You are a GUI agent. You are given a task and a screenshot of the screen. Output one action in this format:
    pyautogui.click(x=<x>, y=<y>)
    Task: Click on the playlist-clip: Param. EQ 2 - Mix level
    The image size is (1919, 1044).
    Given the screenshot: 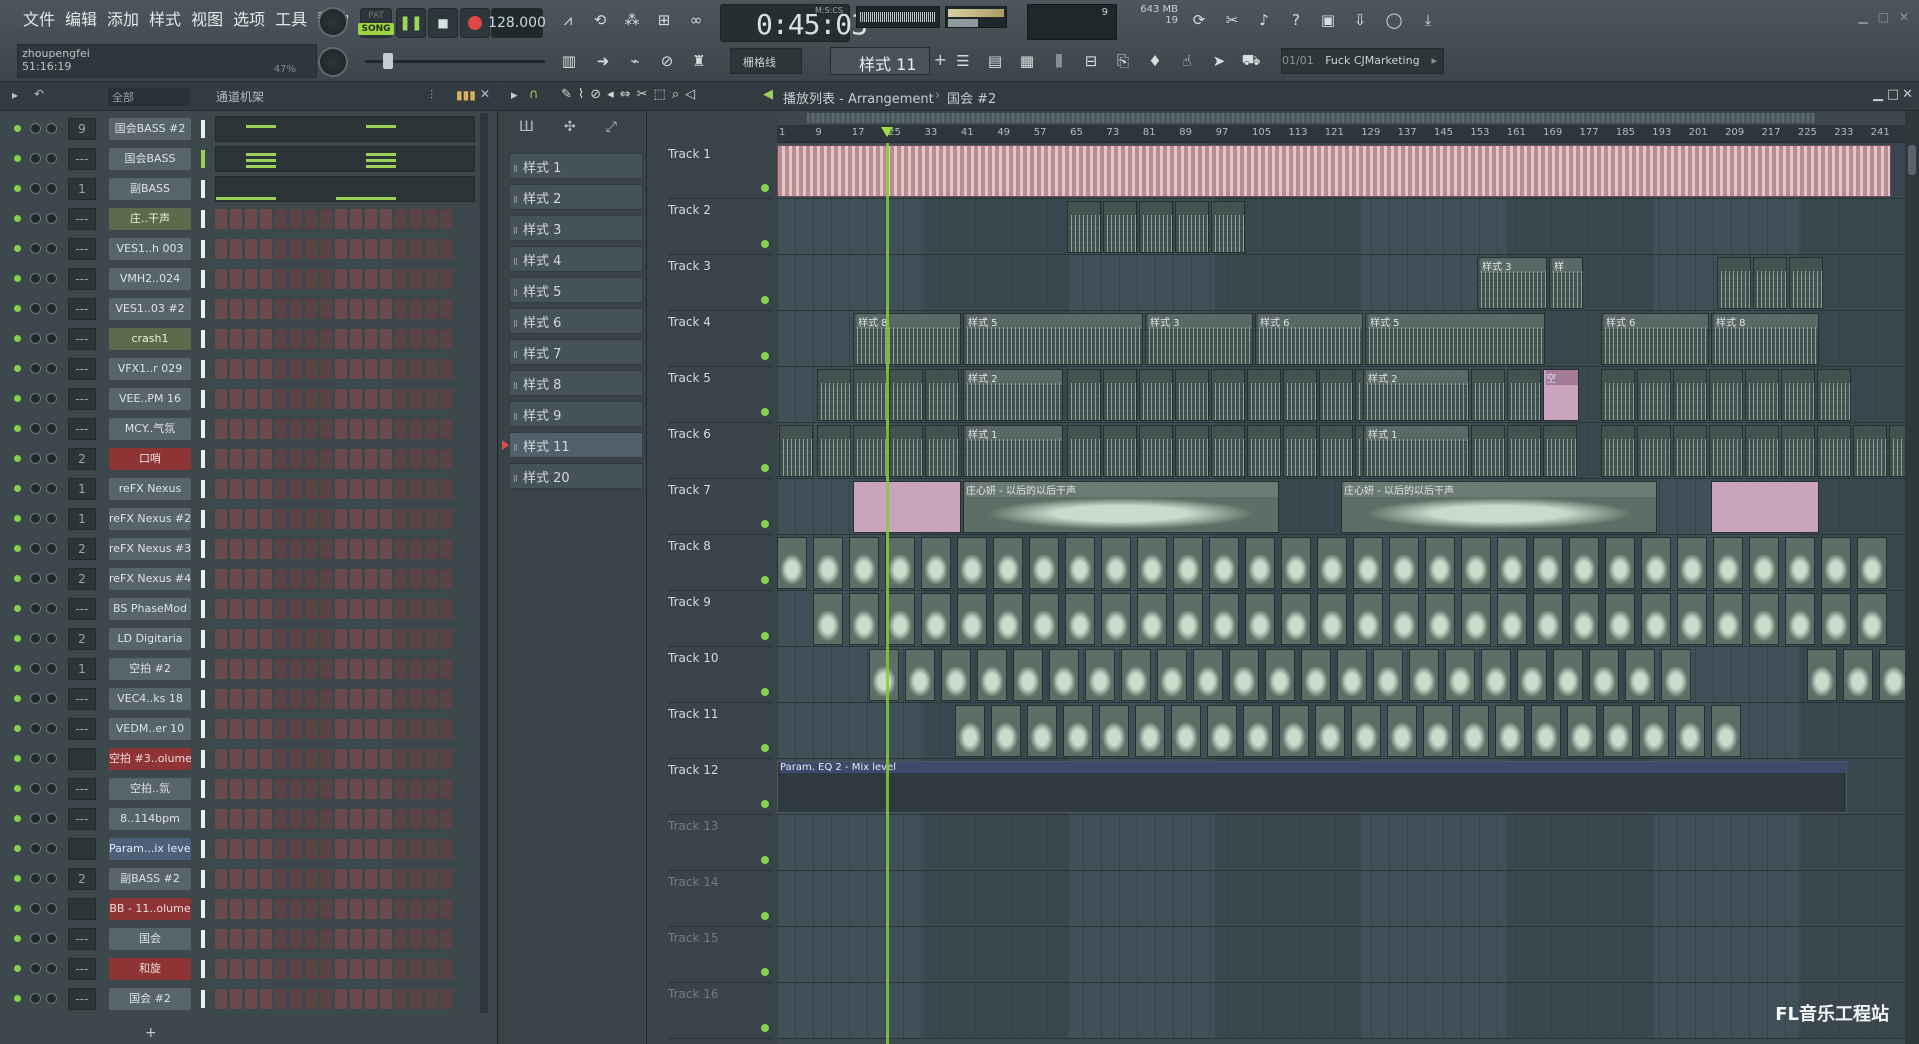 What is the action you would take?
    pyautogui.click(x=1312, y=787)
    